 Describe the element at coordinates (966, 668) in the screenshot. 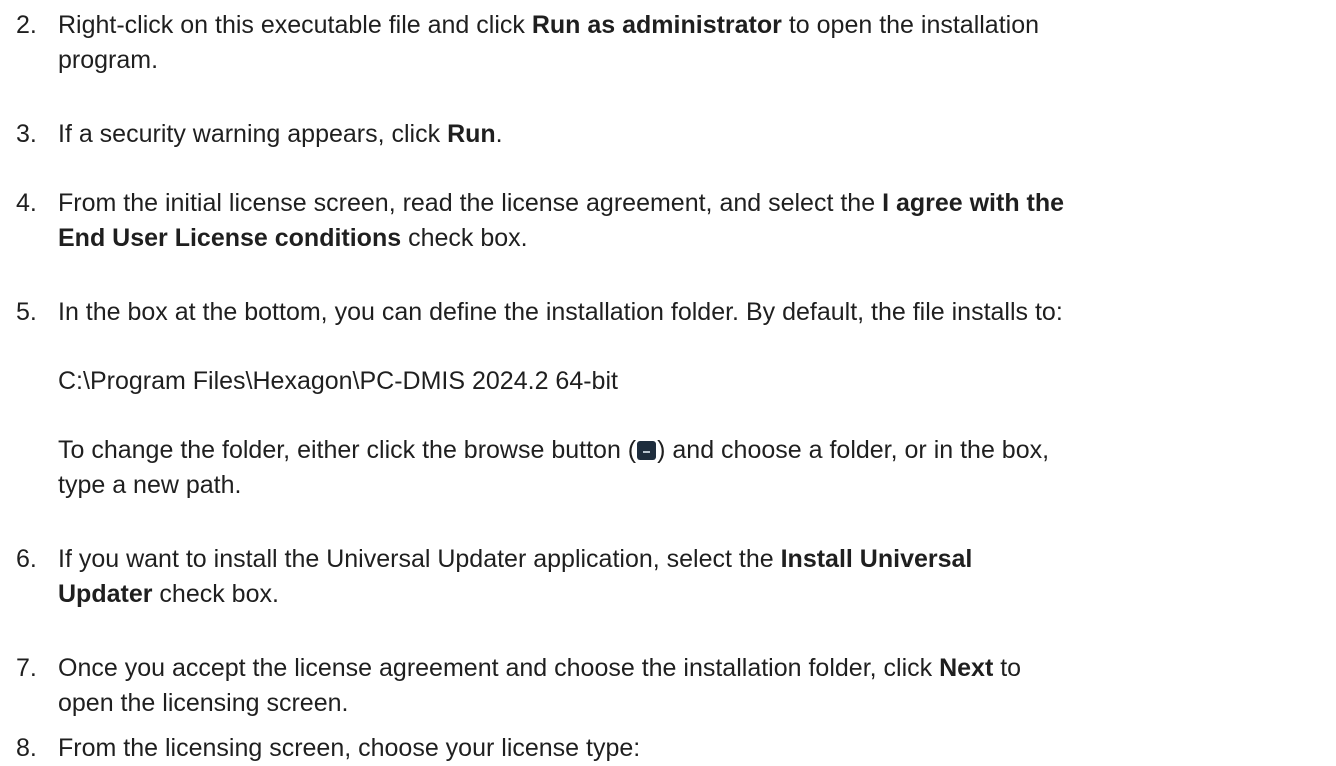

I see `next-term: Next` at that location.